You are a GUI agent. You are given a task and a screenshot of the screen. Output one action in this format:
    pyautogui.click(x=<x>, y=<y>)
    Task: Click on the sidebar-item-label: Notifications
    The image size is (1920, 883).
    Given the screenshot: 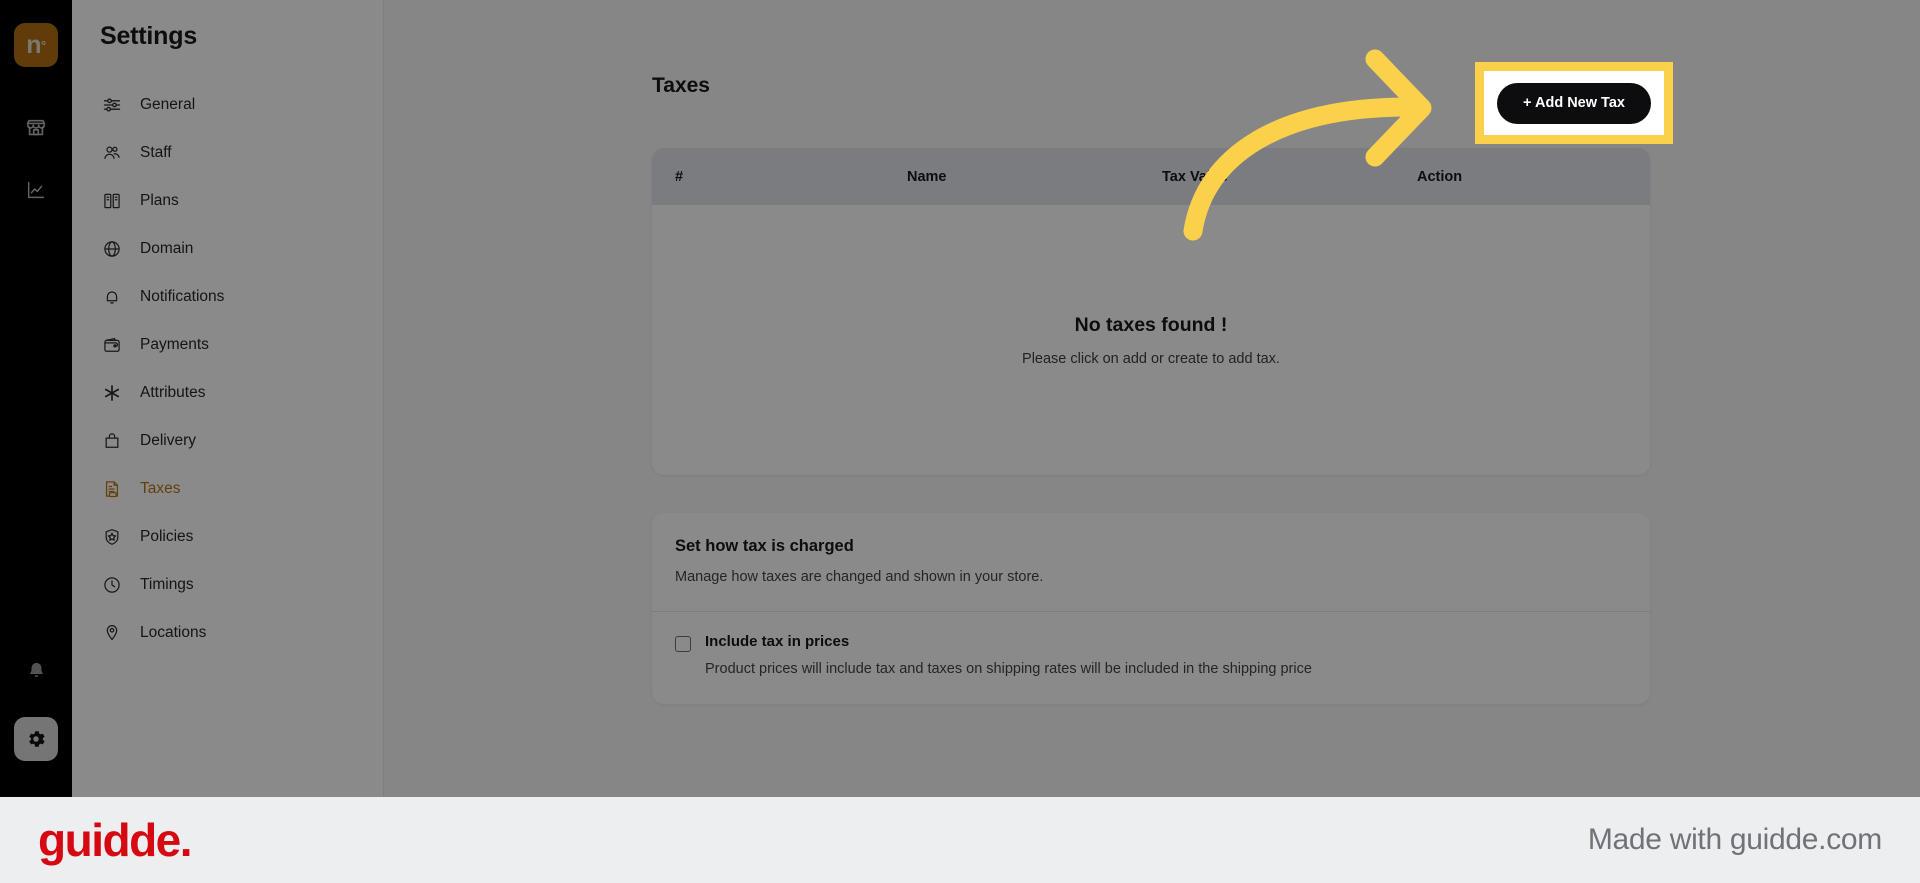 What is the action you would take?
    pyautogui.click(x=182, y=296)
    